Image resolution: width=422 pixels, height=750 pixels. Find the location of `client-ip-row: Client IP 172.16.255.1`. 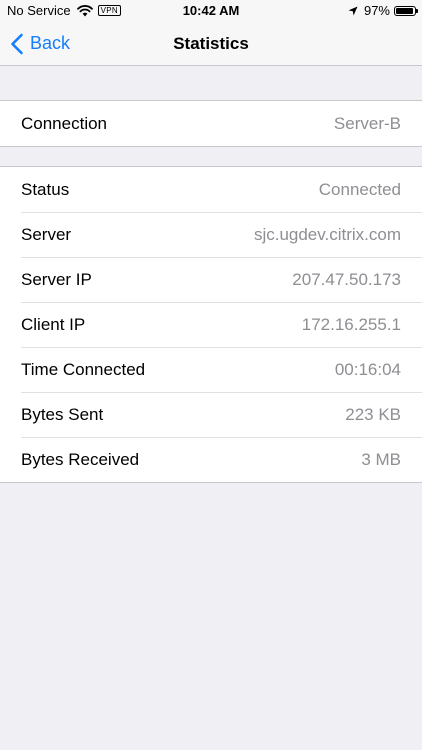

client-ip-row: Client IP 172.16.255.1 is located at coordinates (211, 324).